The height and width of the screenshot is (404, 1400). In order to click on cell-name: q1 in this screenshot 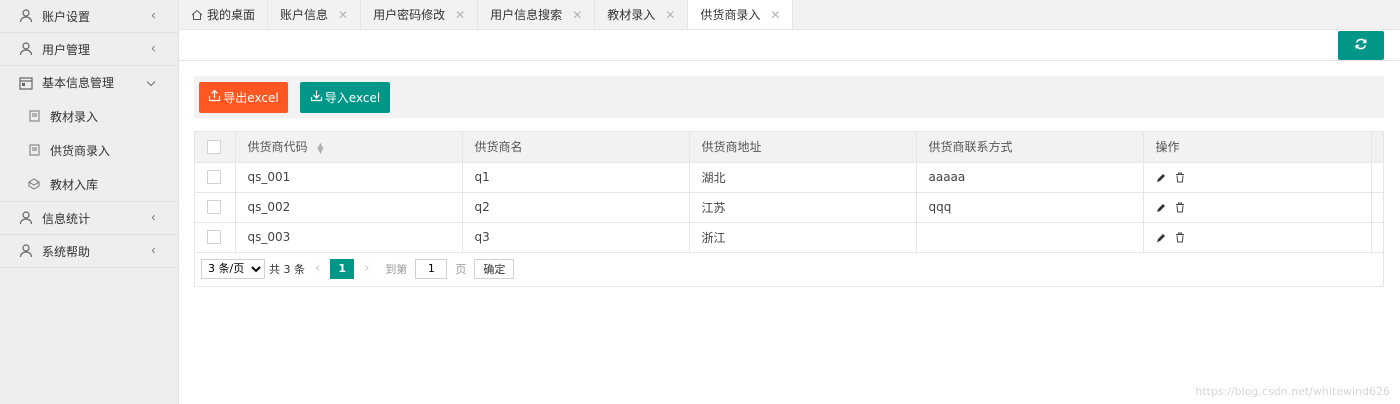, I will do `click(576, 177)`.